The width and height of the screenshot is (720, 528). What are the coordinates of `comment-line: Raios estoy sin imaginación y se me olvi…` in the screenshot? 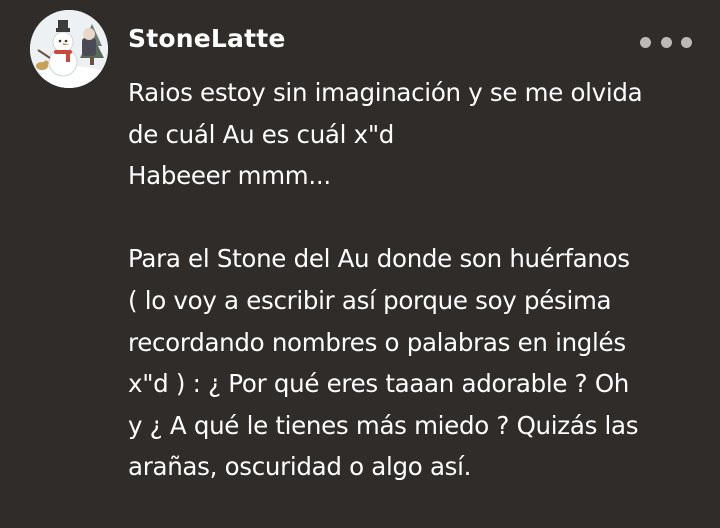 It's located at (385, 92).